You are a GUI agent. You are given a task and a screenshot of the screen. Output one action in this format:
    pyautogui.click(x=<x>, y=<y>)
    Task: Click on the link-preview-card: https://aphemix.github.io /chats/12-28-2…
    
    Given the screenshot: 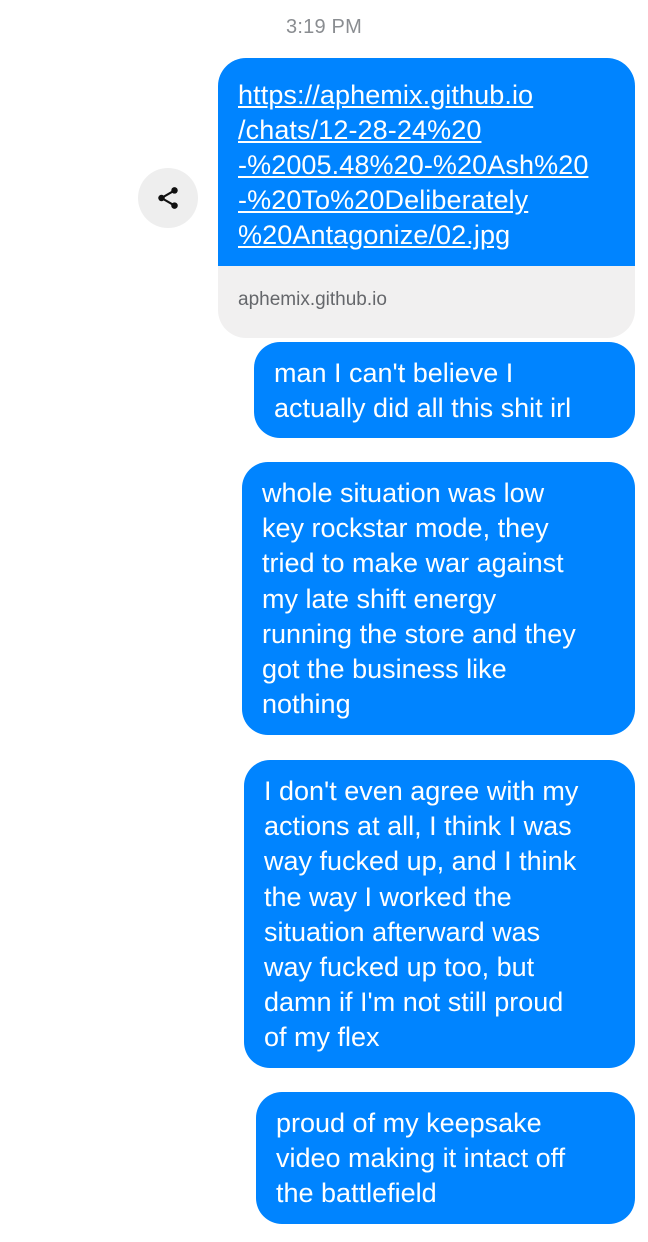 What is the action you would take?
    pyautogui.click(x=426, y=198)
    